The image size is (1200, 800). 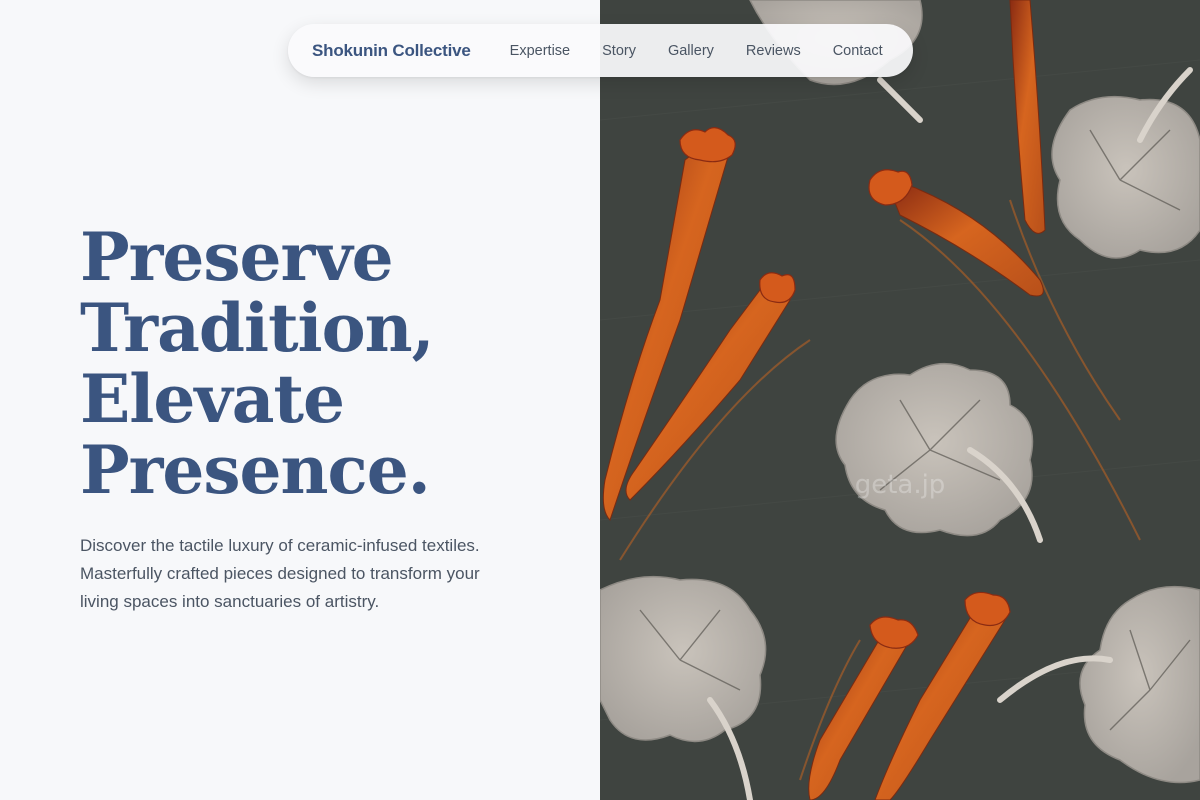 I want to click on nav-link-reviews: Reviews, so click(x=773, y=51).